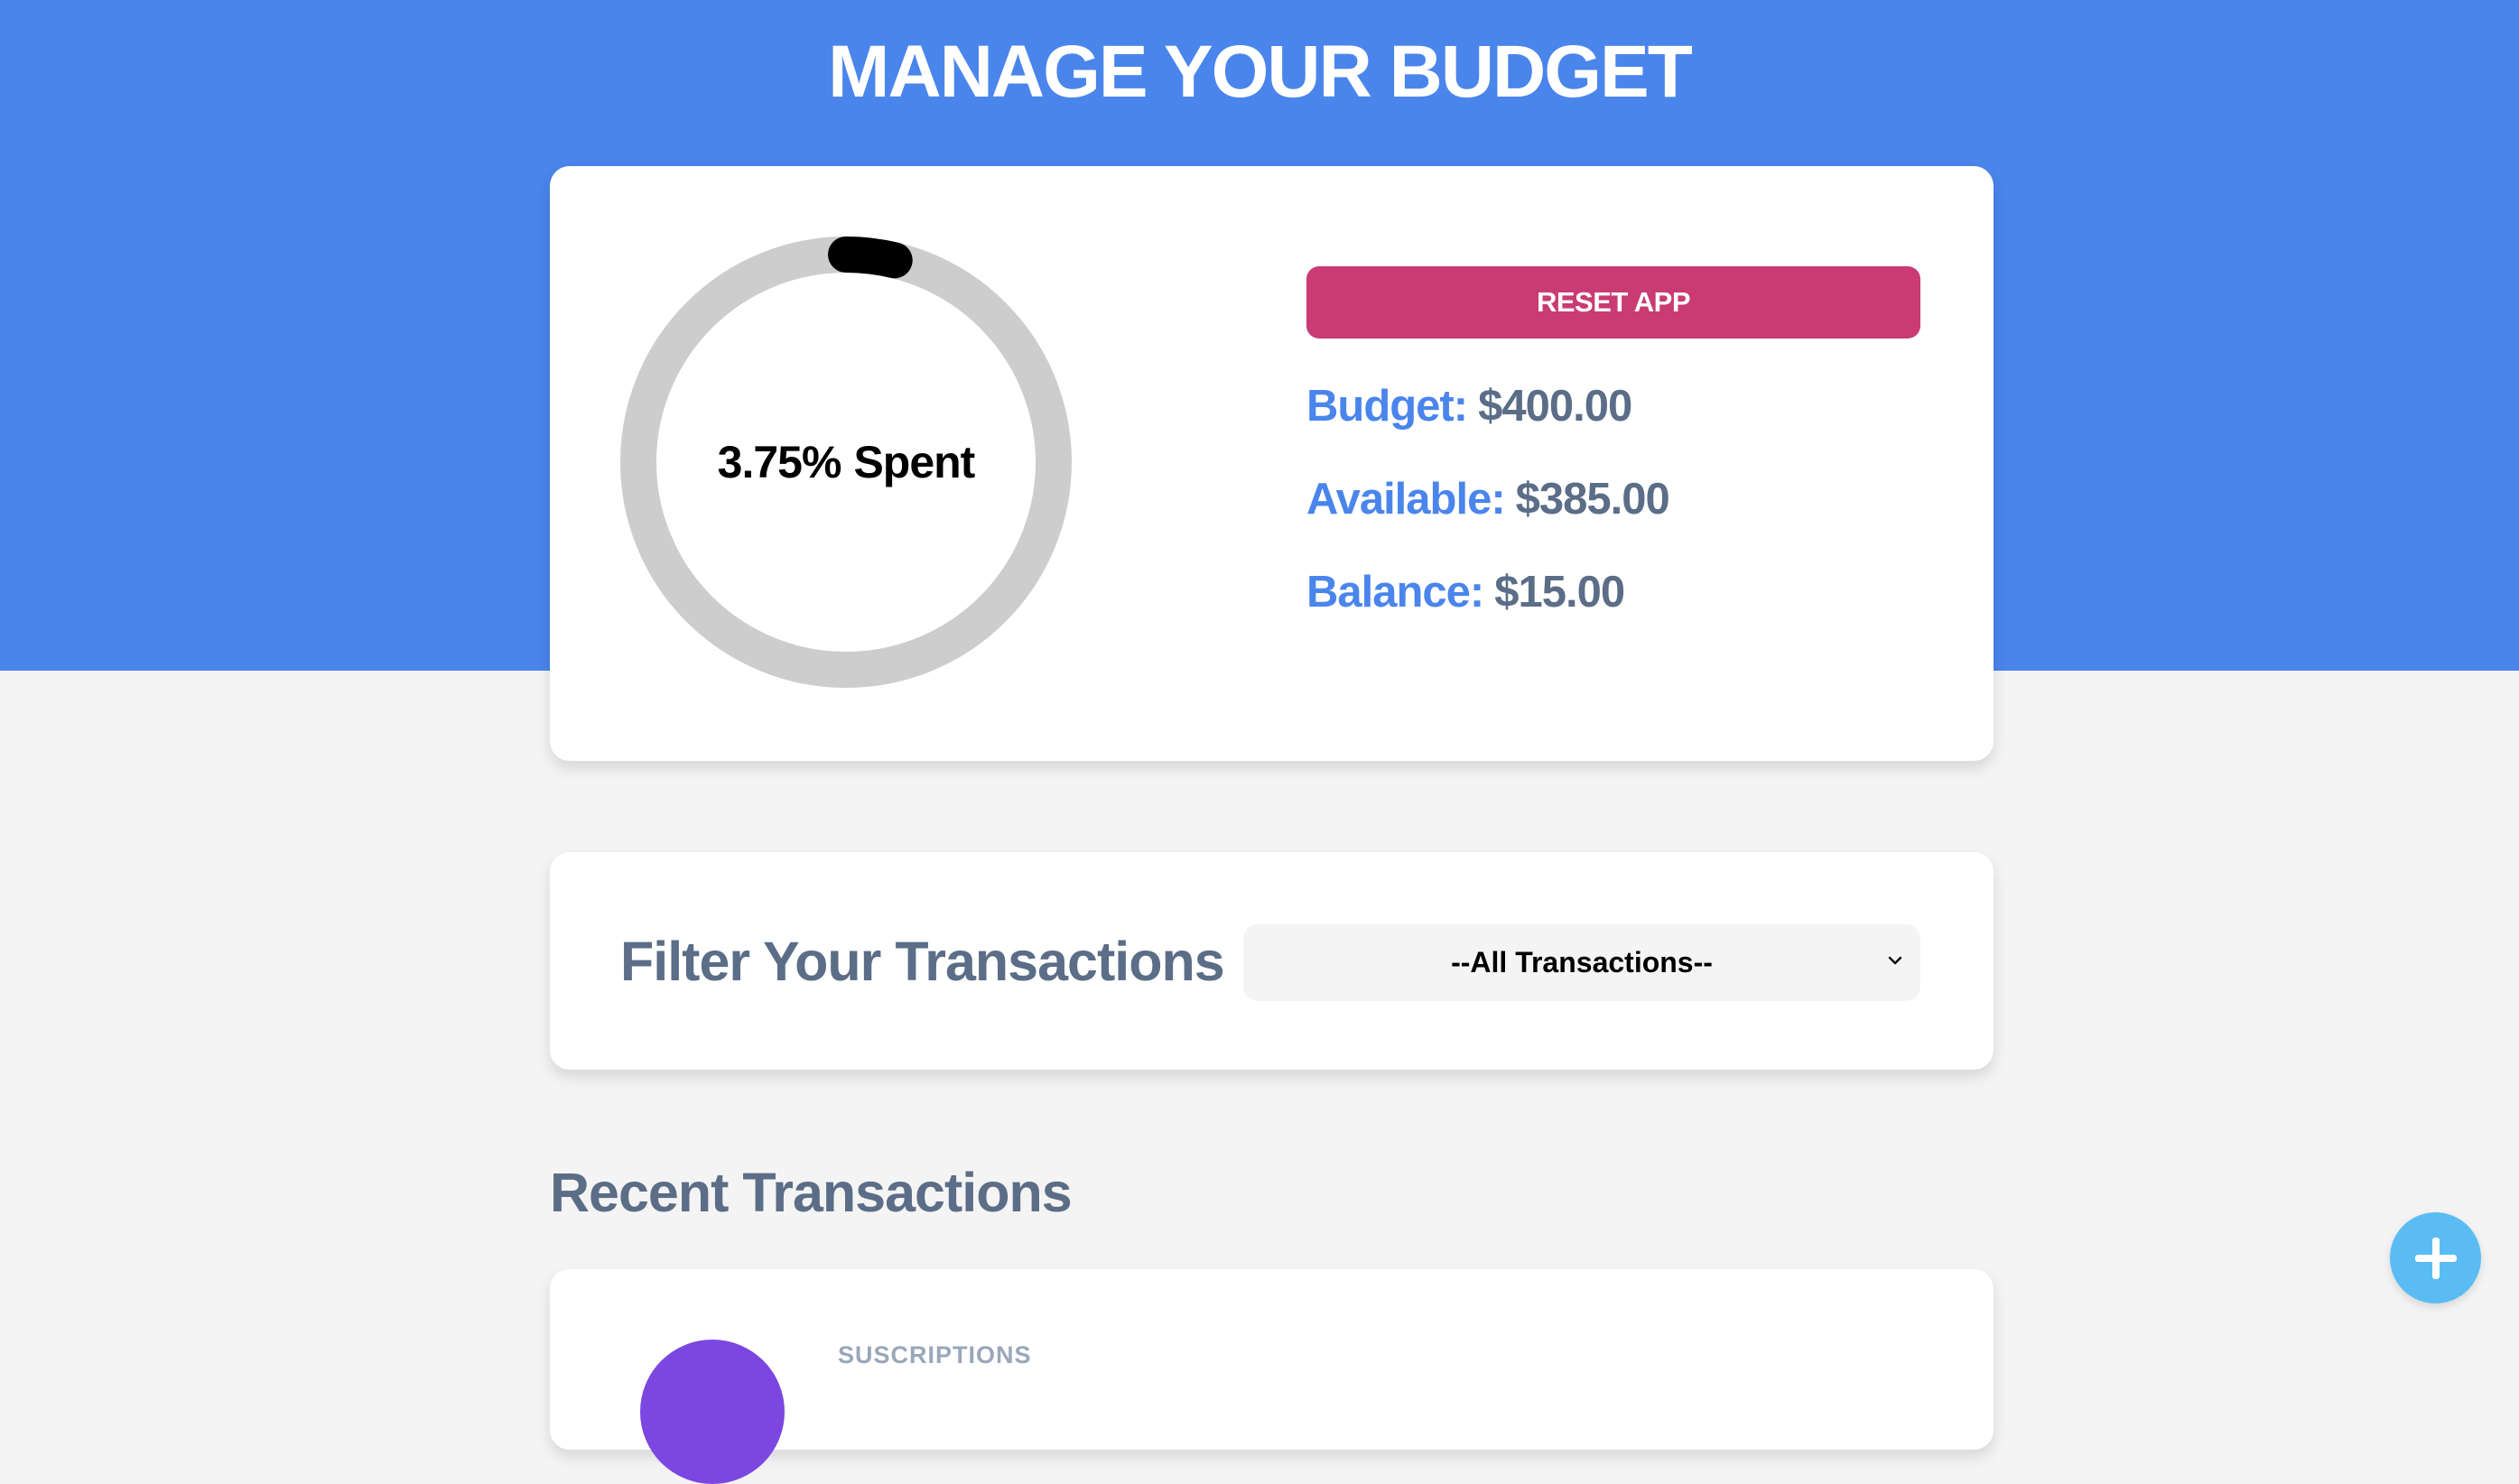 This screenshot has width=2519, height=1484. What do you see at coordinates (846, 462) in the screenshot?
I see `spent-label: 3.75% Spent` at bounding box center [846, 462].